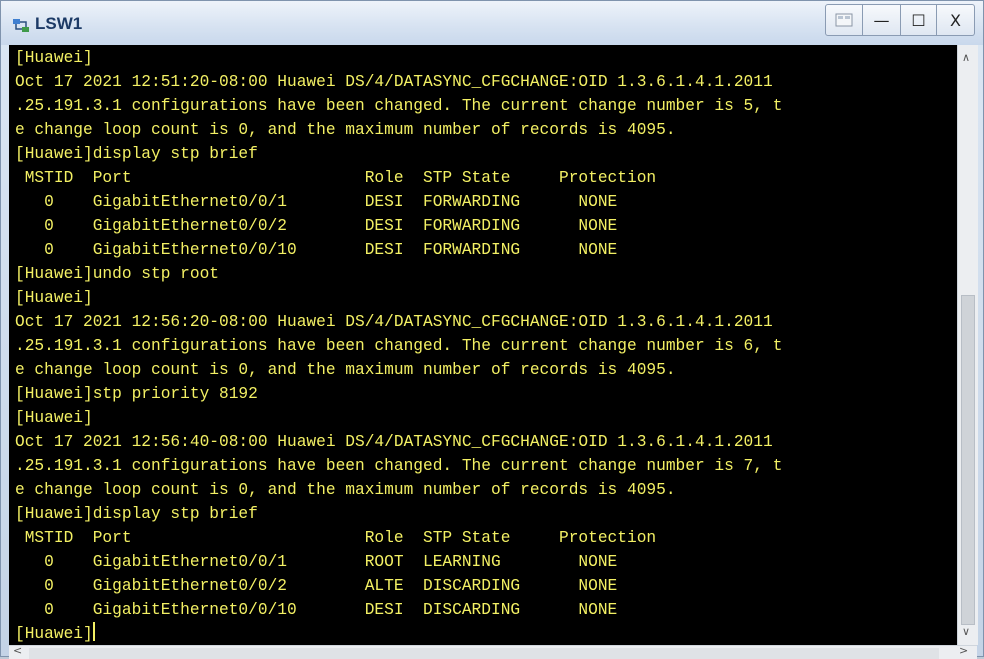  What do you see at coordinates (93, 631) in the screenshot?
I see `text-cursor` at bounding box center [93, 631].